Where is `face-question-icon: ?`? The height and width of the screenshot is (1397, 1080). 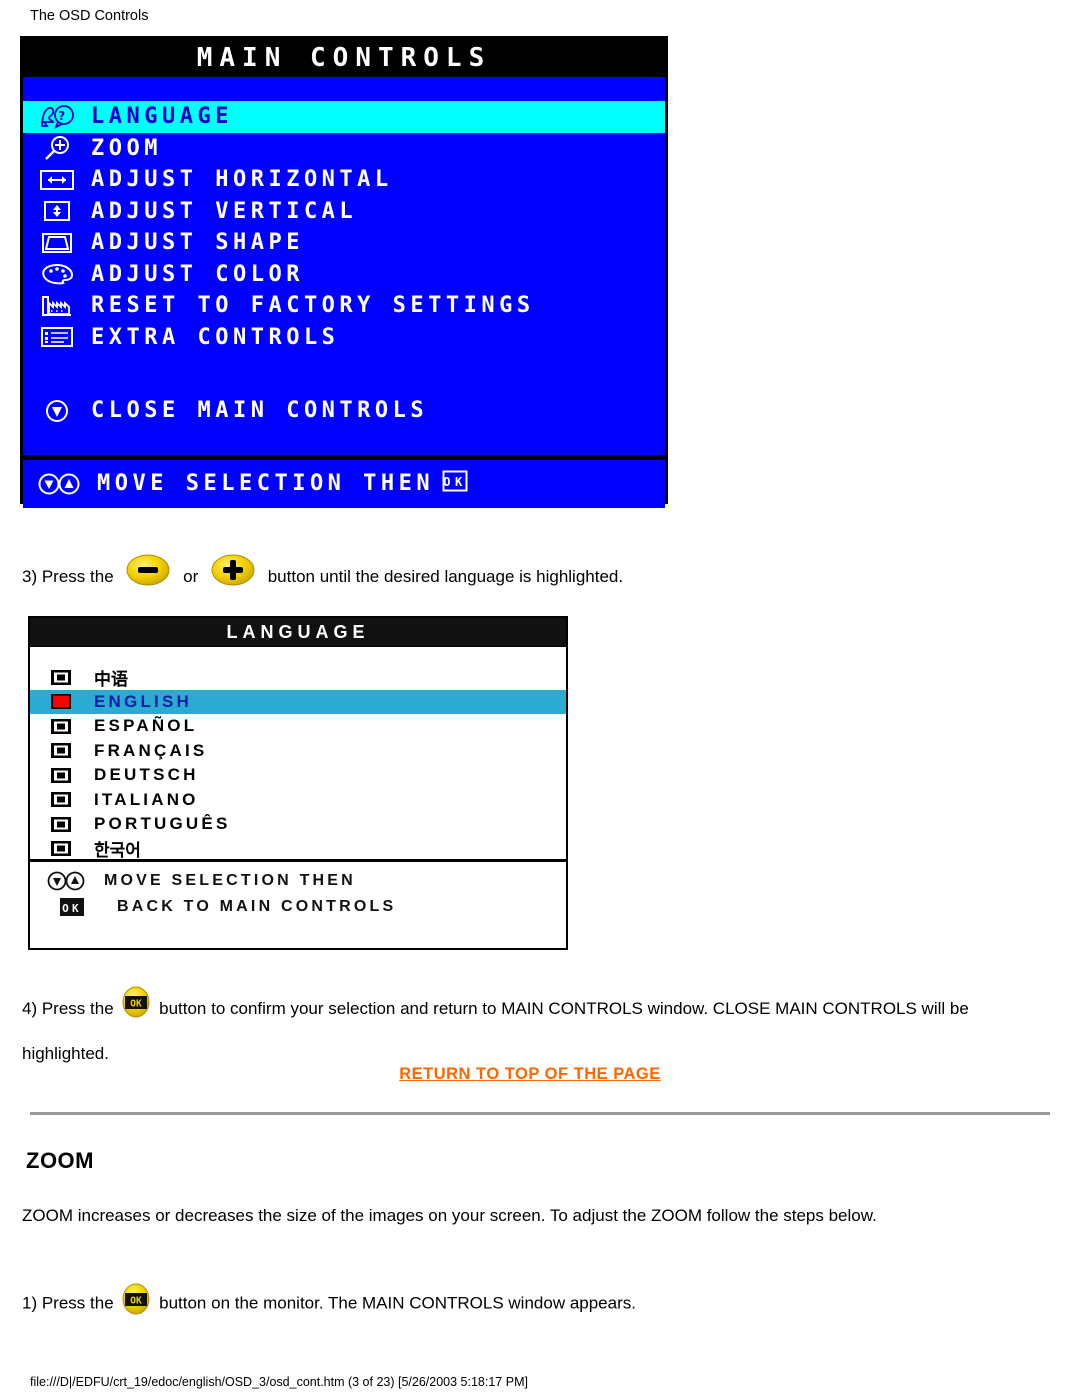 face-question-icon: ? is located at coordinates (57, 117).